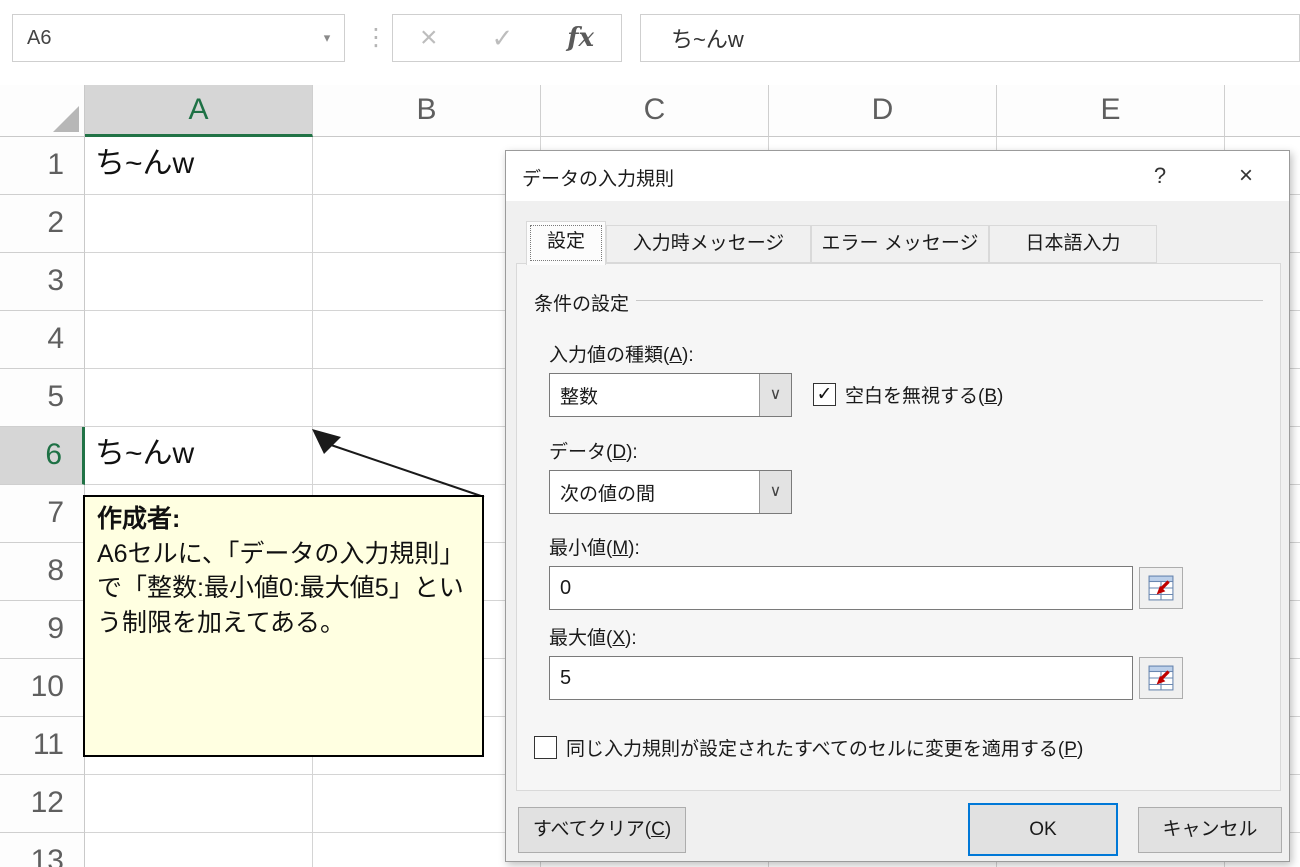 The width and height of the screenshot is (1300, 867). What do you see at coordinates (178, 38) in the screenshot?
I see `name-box: A6 ▾` at bounding box center [178, 38].